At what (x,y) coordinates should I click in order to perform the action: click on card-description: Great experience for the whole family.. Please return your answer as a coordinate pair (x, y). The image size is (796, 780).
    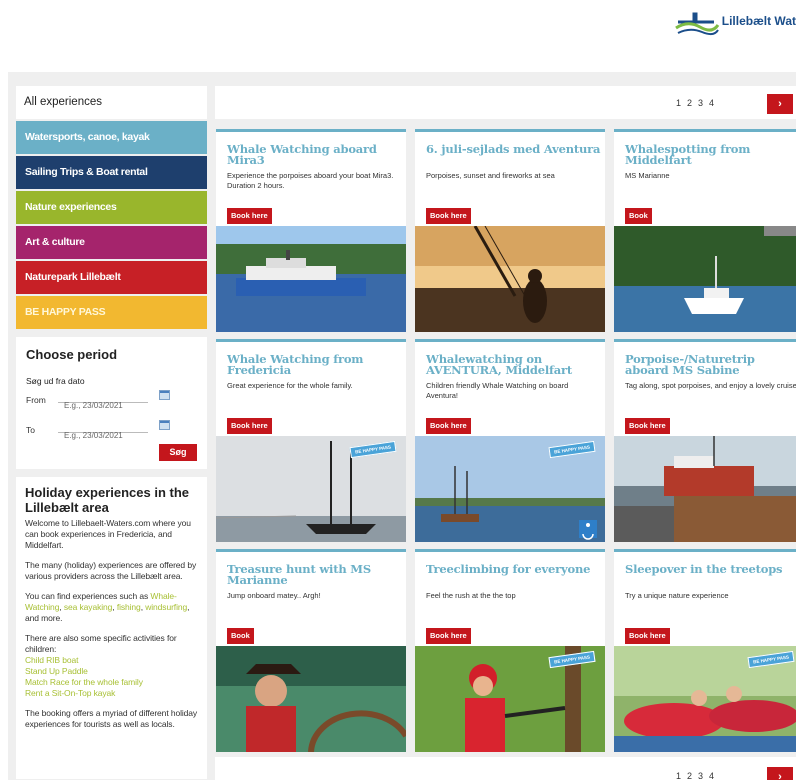
    Looking at the image, I should click on (290, 385).